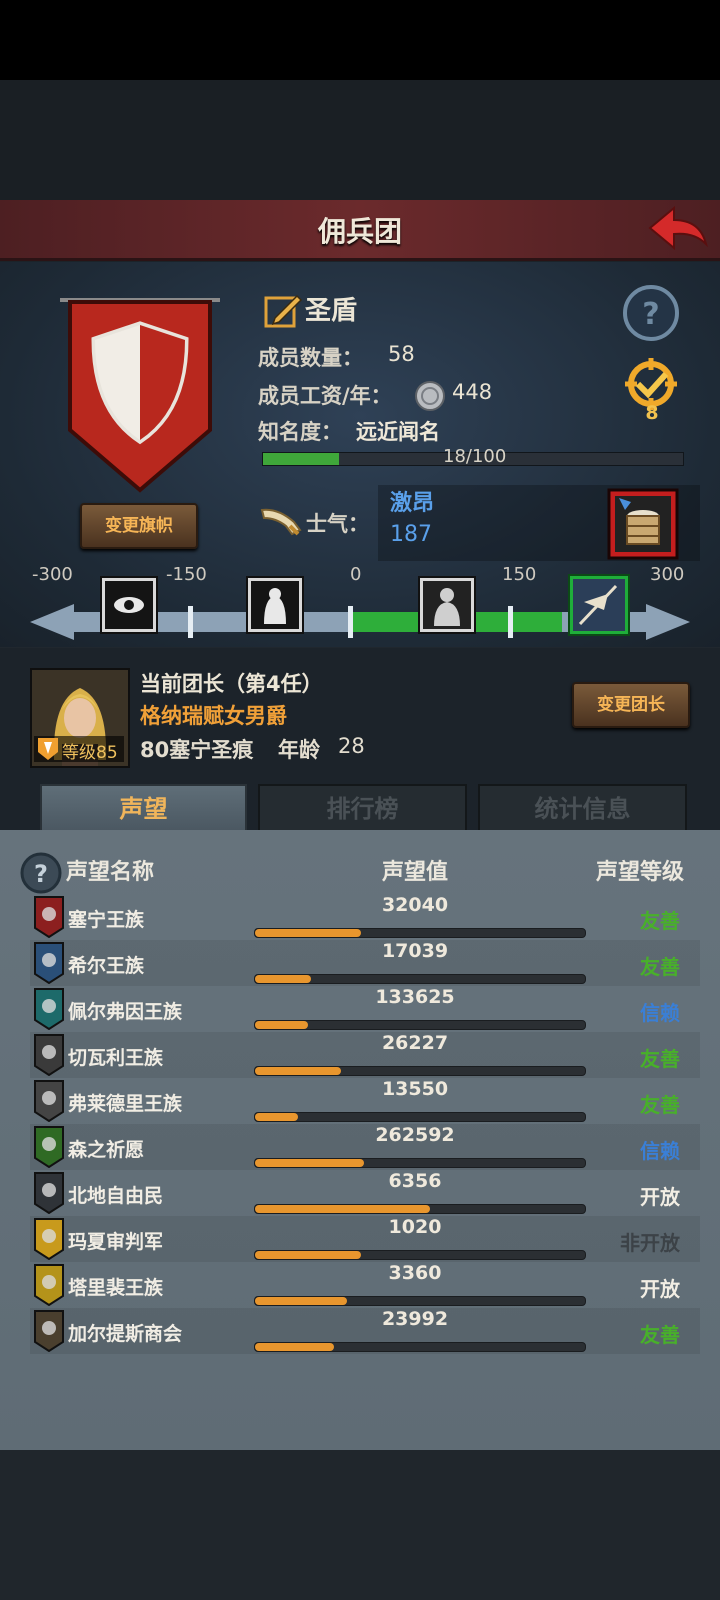 This screenshot has height=1600, width=720. I want to click on faction-name: 玛夏审判军, so click(116, 1242).